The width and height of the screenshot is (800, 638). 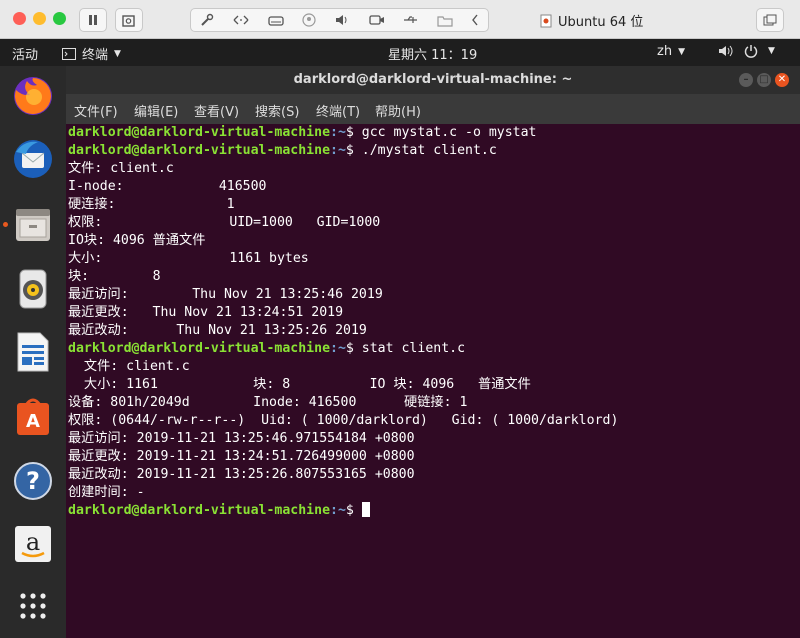 I want to click on wrench-icon, so click(x=207, y=20).